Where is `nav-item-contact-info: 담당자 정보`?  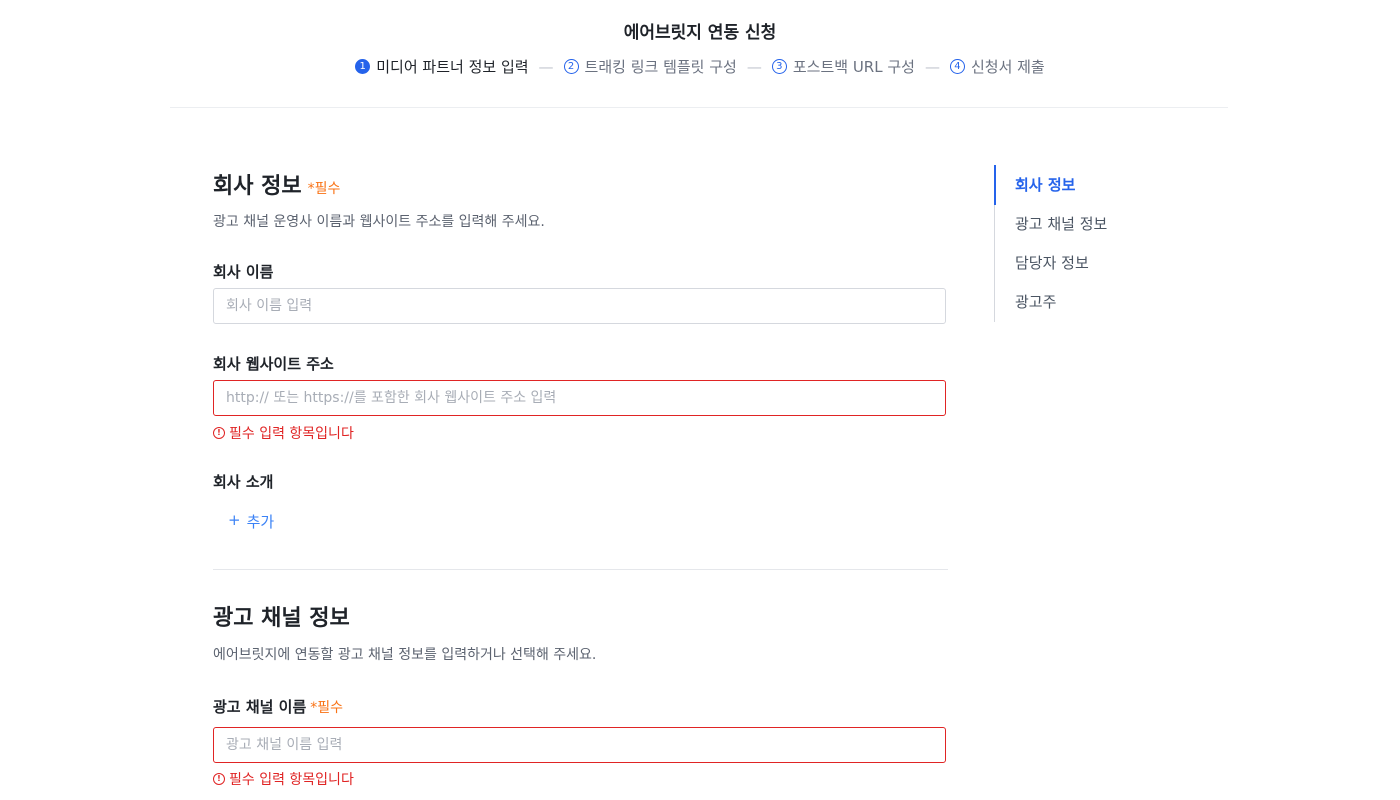
nav-item-contact-info: 담당자 정보 is located at coordinates (1052, 262).